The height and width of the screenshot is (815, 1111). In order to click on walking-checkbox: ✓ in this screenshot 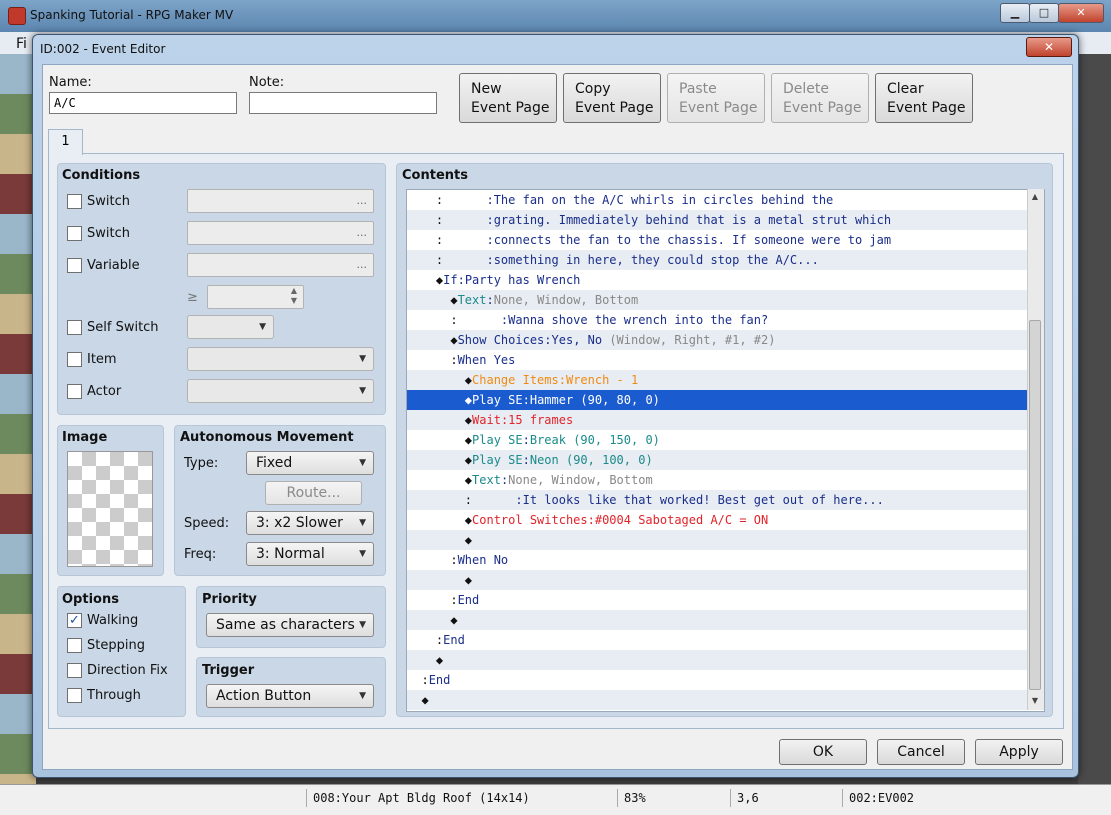, I will do `click(74, 620)`.